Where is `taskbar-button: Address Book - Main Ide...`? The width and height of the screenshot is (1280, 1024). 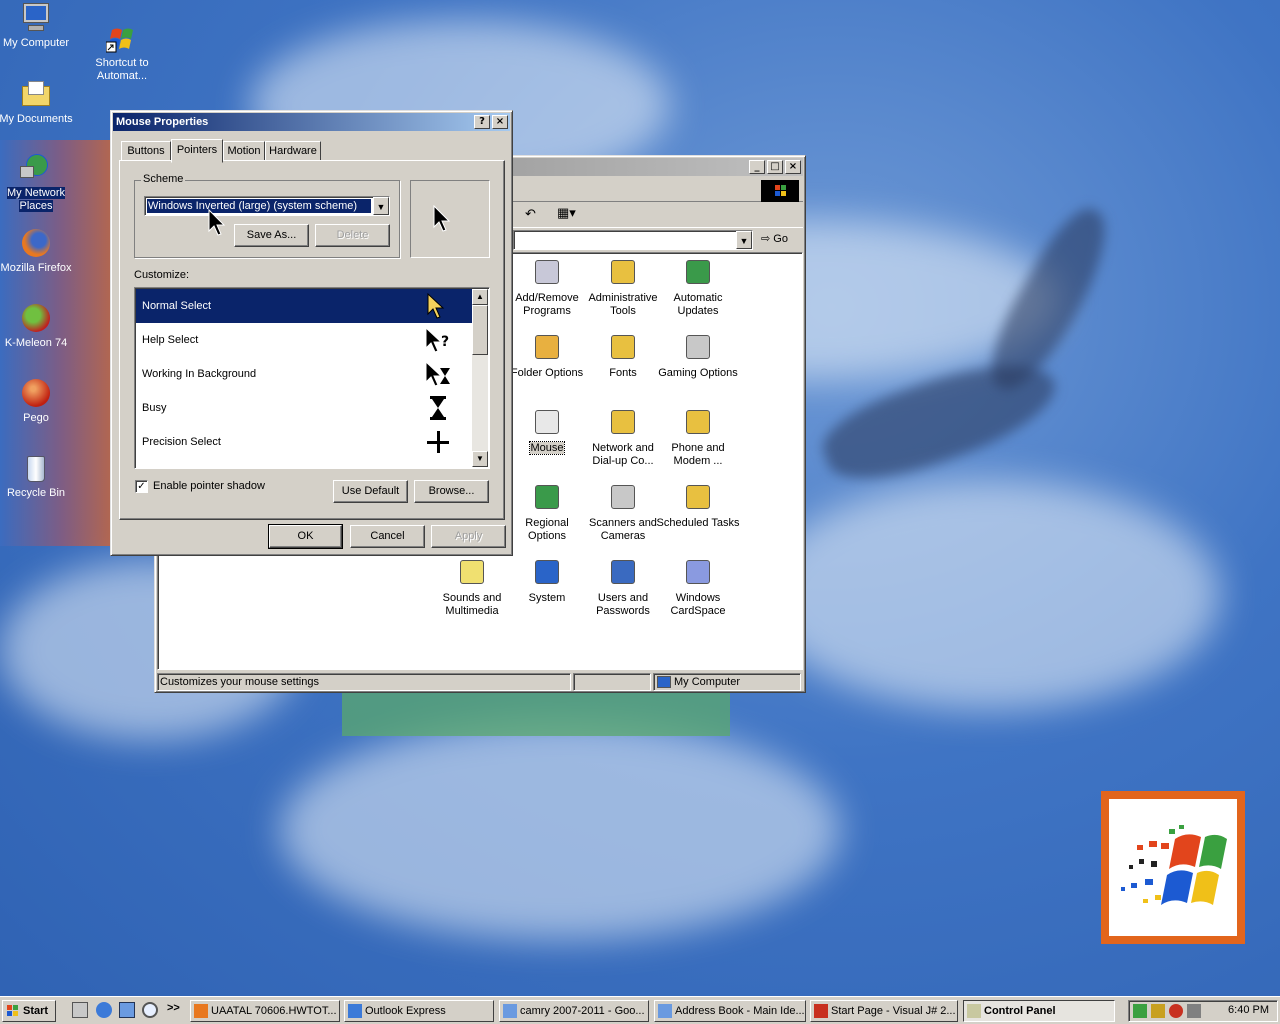
taskbar-button: Address Book - Main Ide... is located at coordinates (730, 1011).